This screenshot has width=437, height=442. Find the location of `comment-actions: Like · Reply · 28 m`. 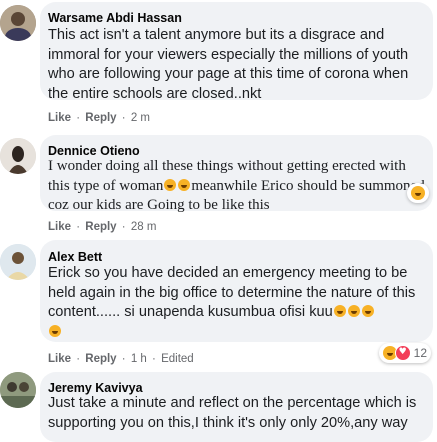

comment-actions: Like · Reply · 28 m is located at coordinates (102, 227).